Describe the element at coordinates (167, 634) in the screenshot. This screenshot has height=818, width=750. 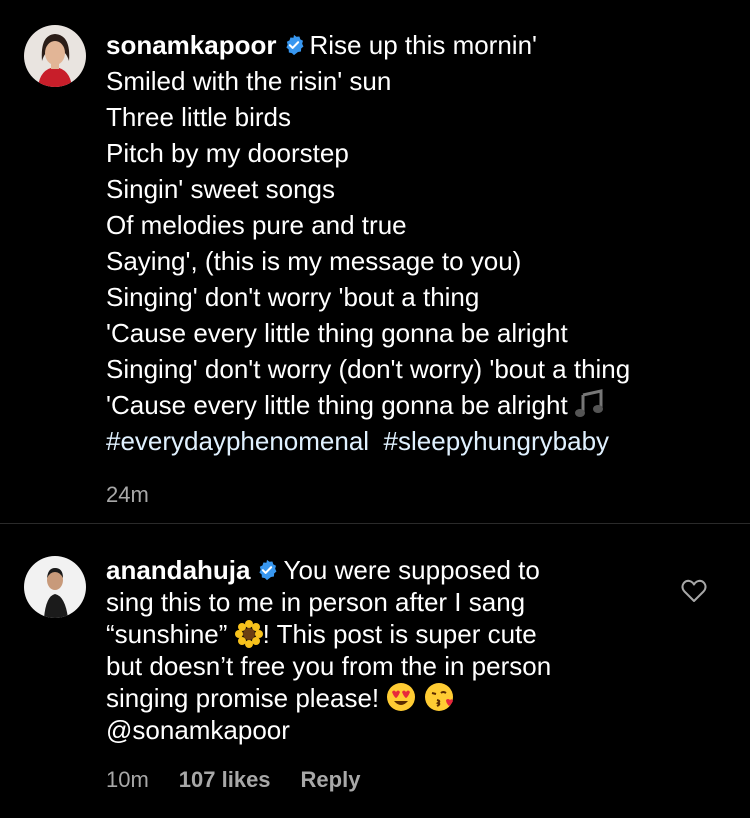
I see `comment-text-line: “sunshine”` at that location.